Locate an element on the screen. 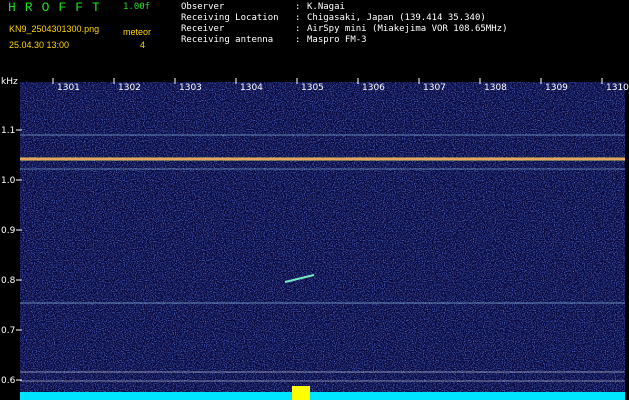  info-value: K.Nagai is located at coordinates (326, 7).